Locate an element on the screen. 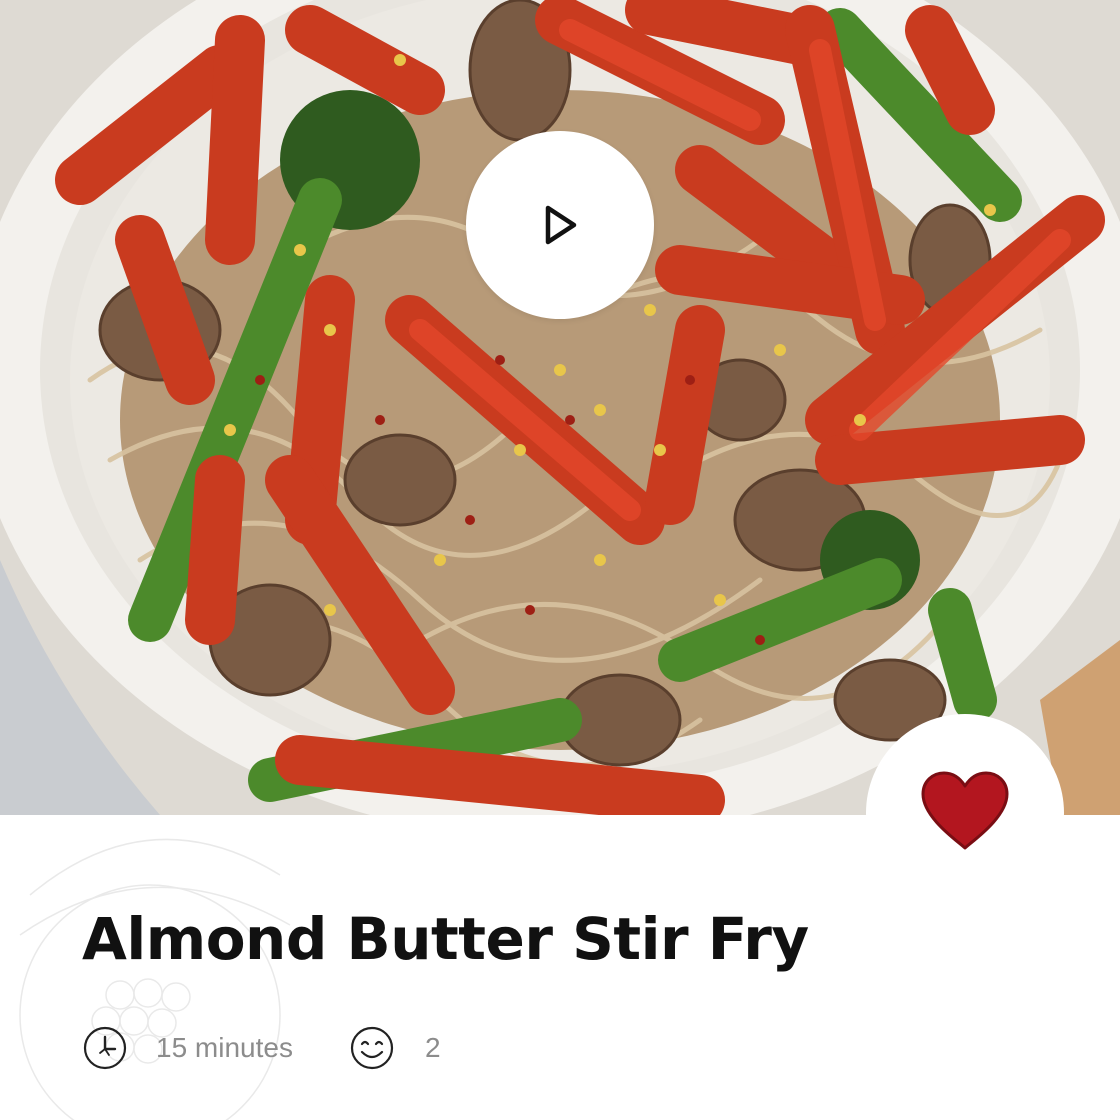 The height and width of the screenshot is (1120, 1120). cook-time: 15 minutes is located at coordinates (187, 1048).